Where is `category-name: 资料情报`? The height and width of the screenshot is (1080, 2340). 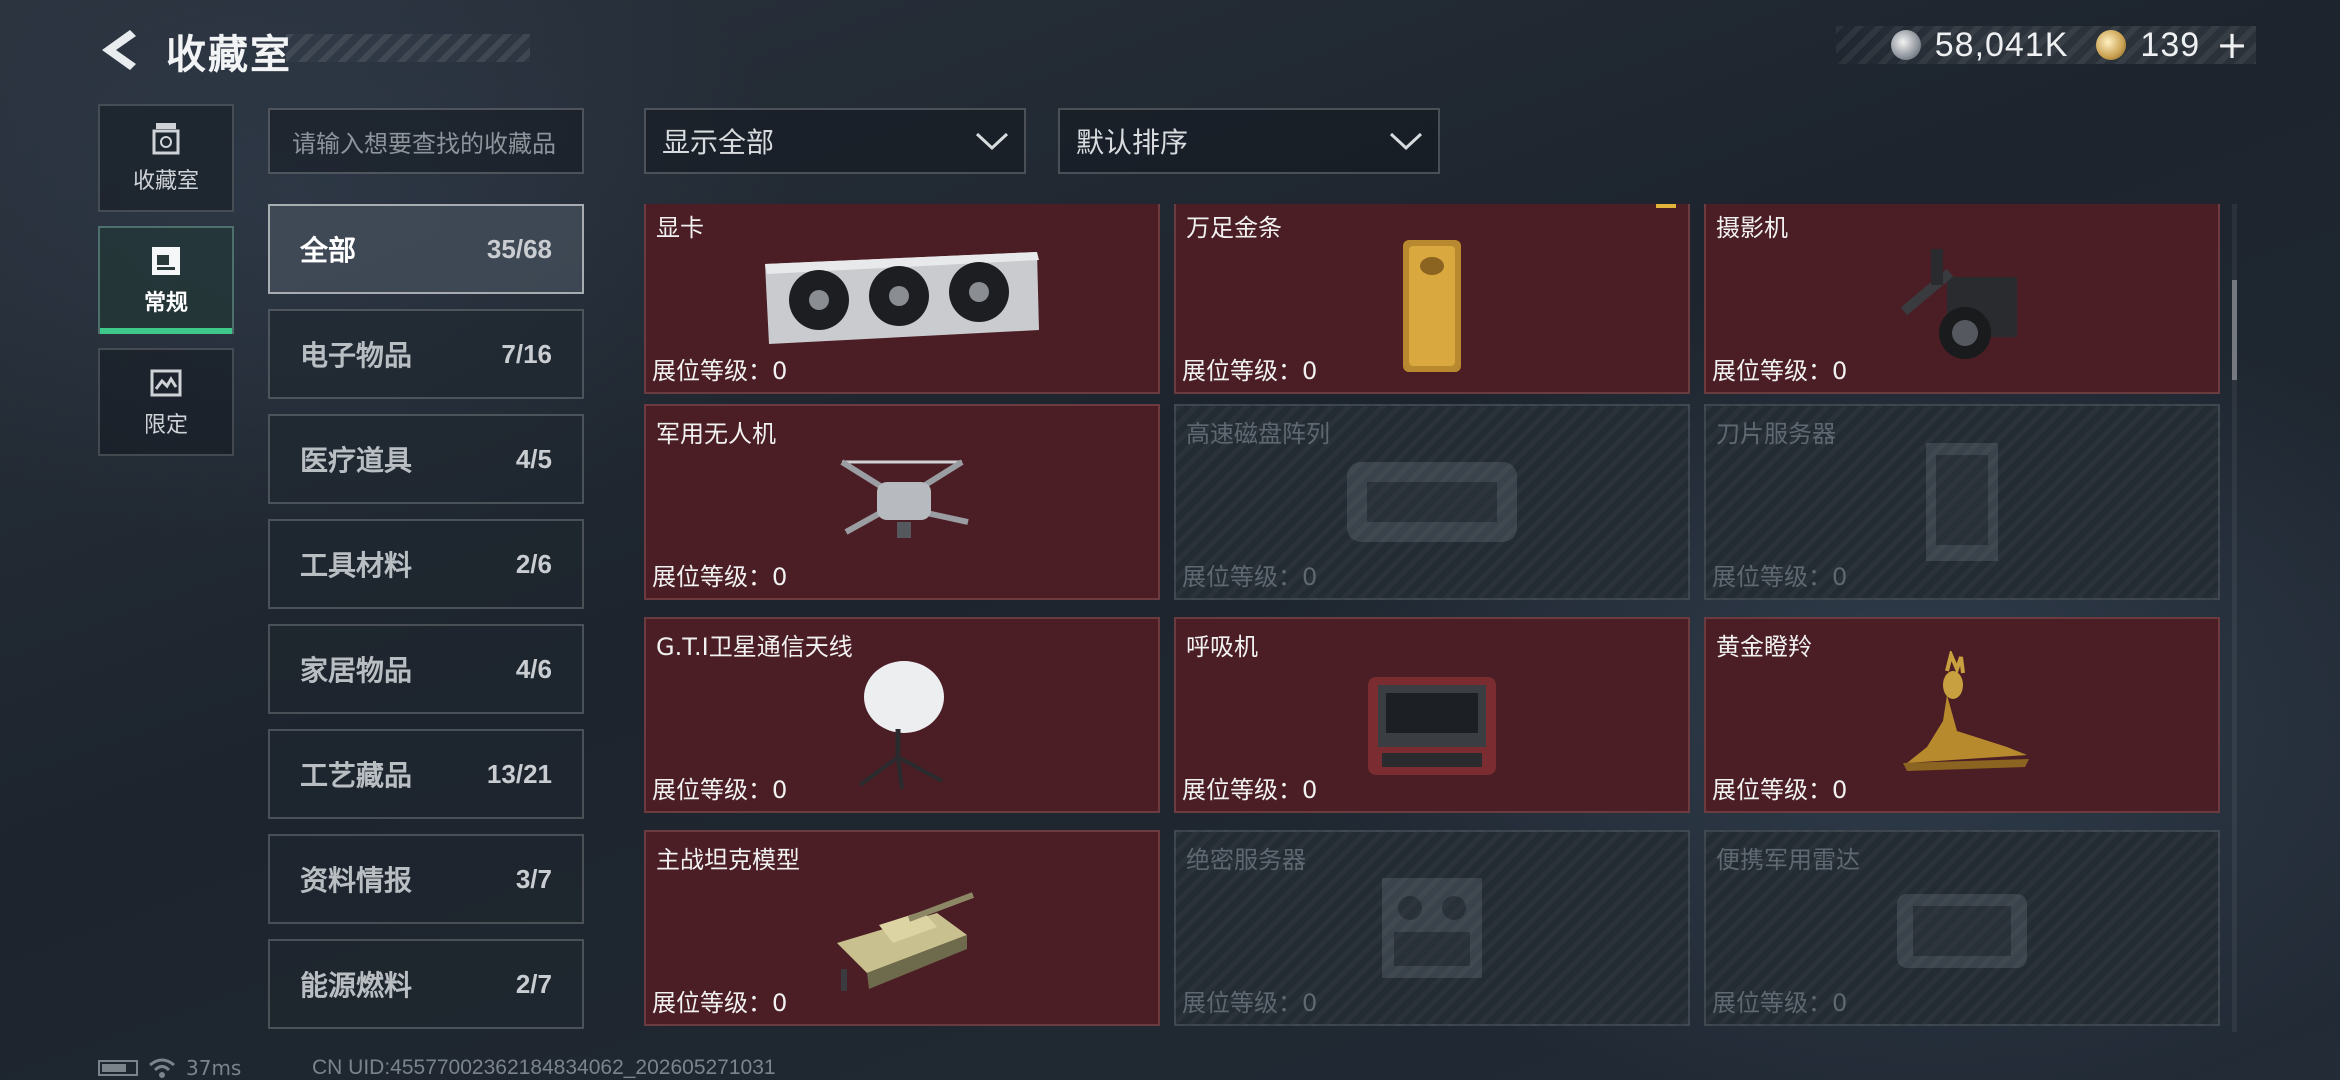 category-name: 资料情报 is located at coordinates (356, 880).